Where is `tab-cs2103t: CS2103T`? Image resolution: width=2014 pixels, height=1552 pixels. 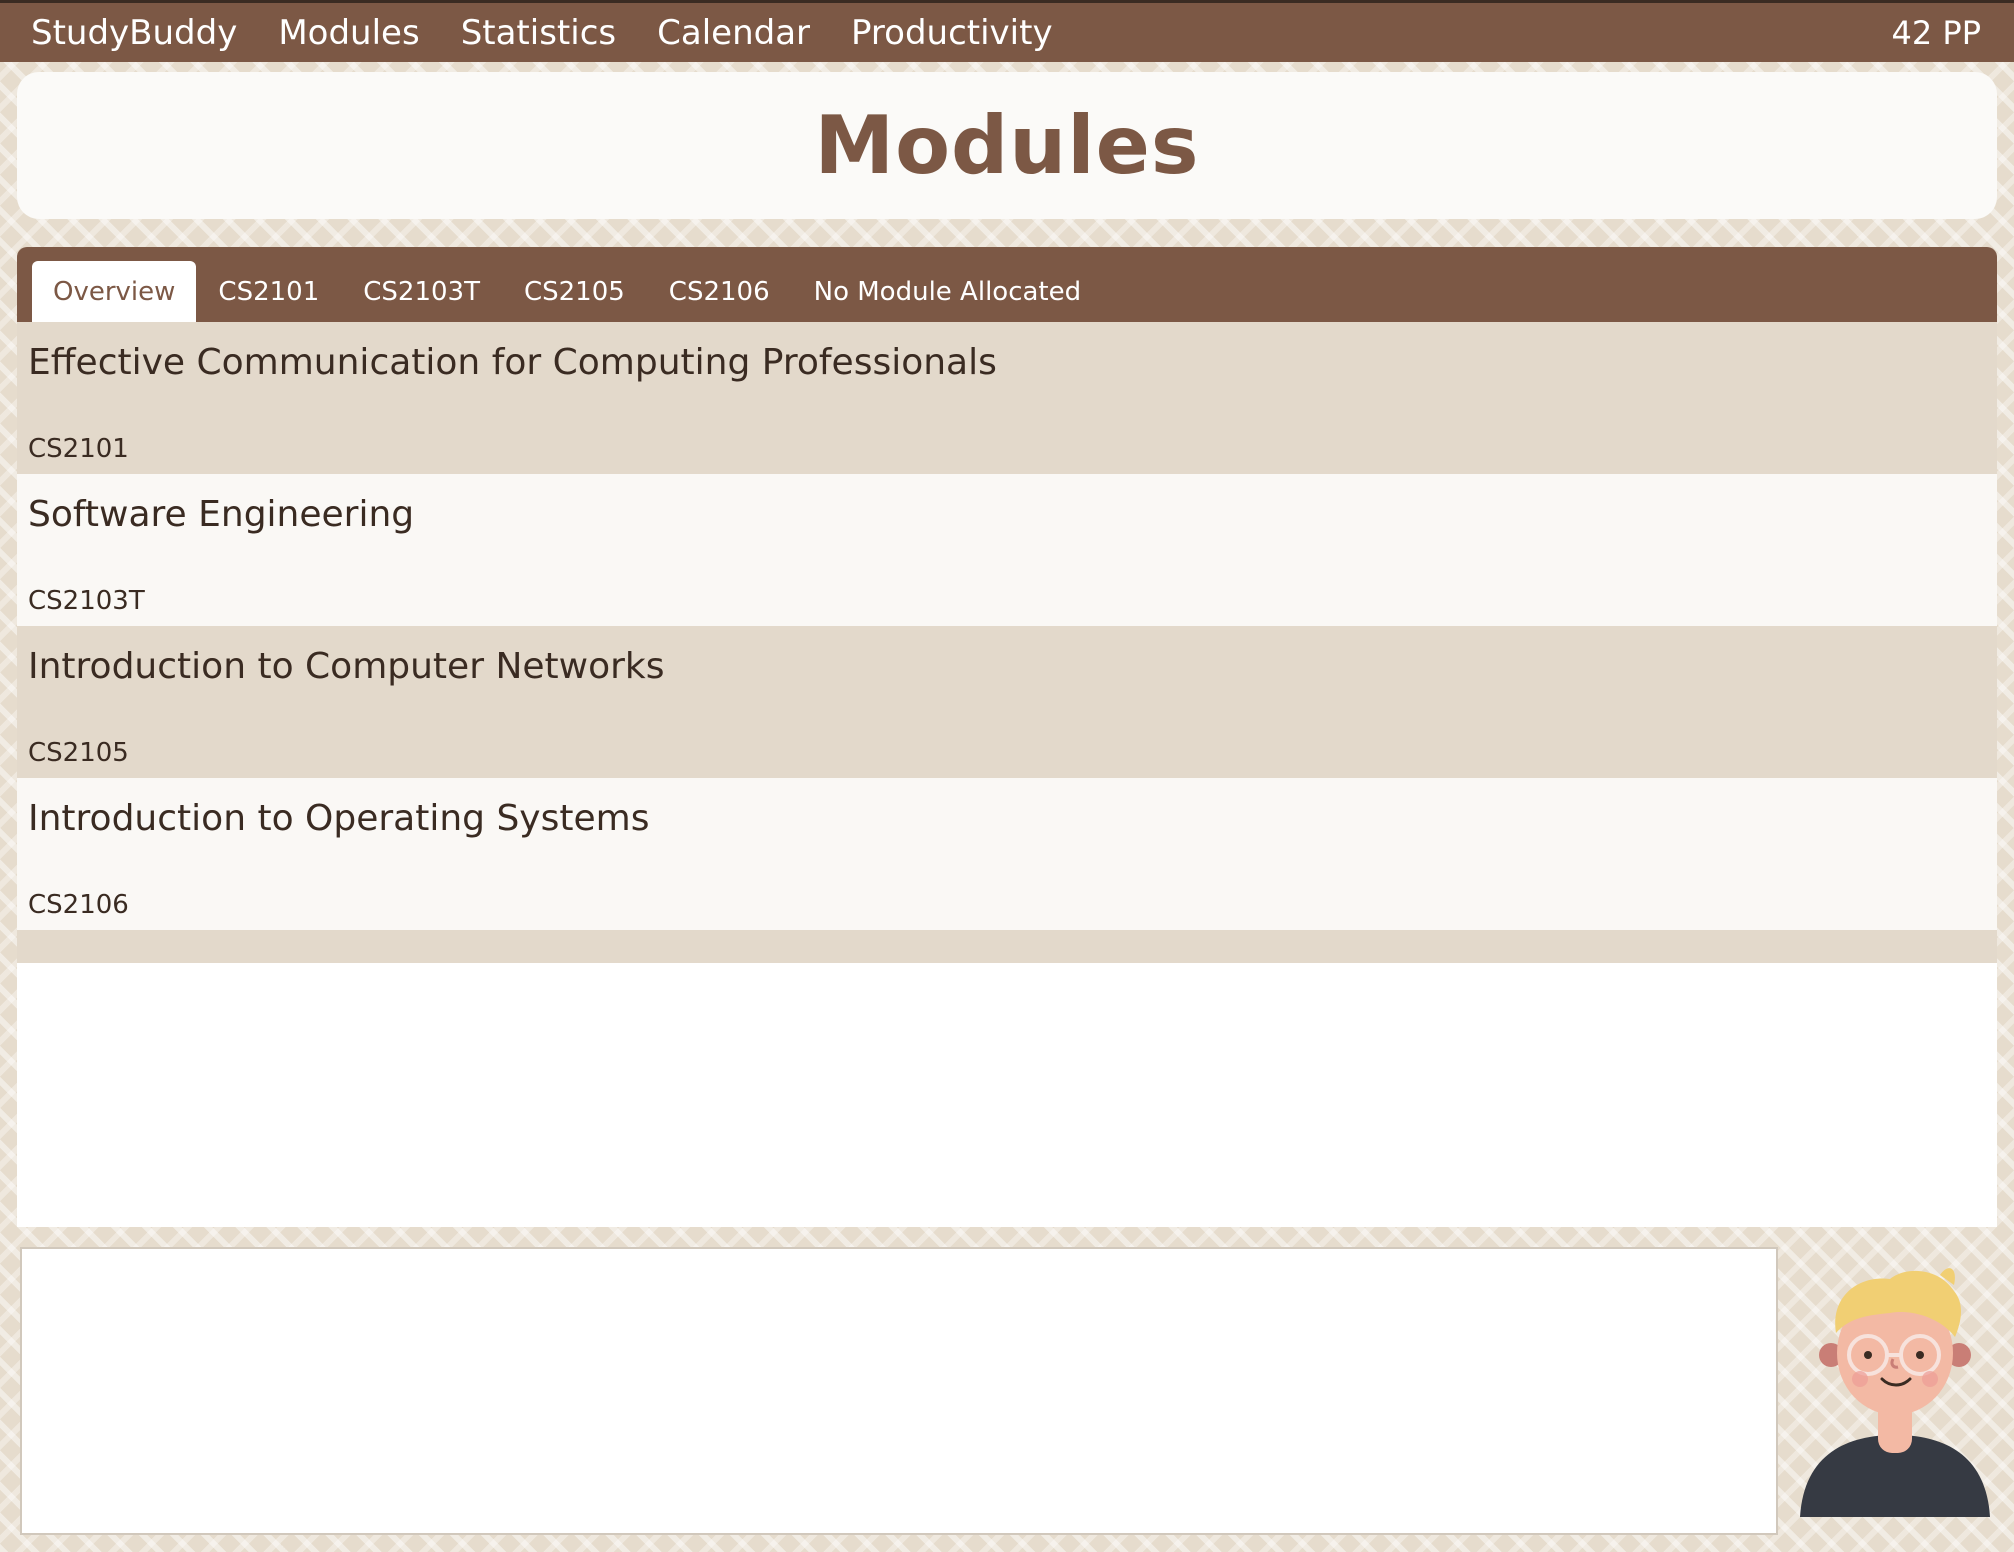 tab-cs2103t: CS2103T is located at coordinates (421, 291).